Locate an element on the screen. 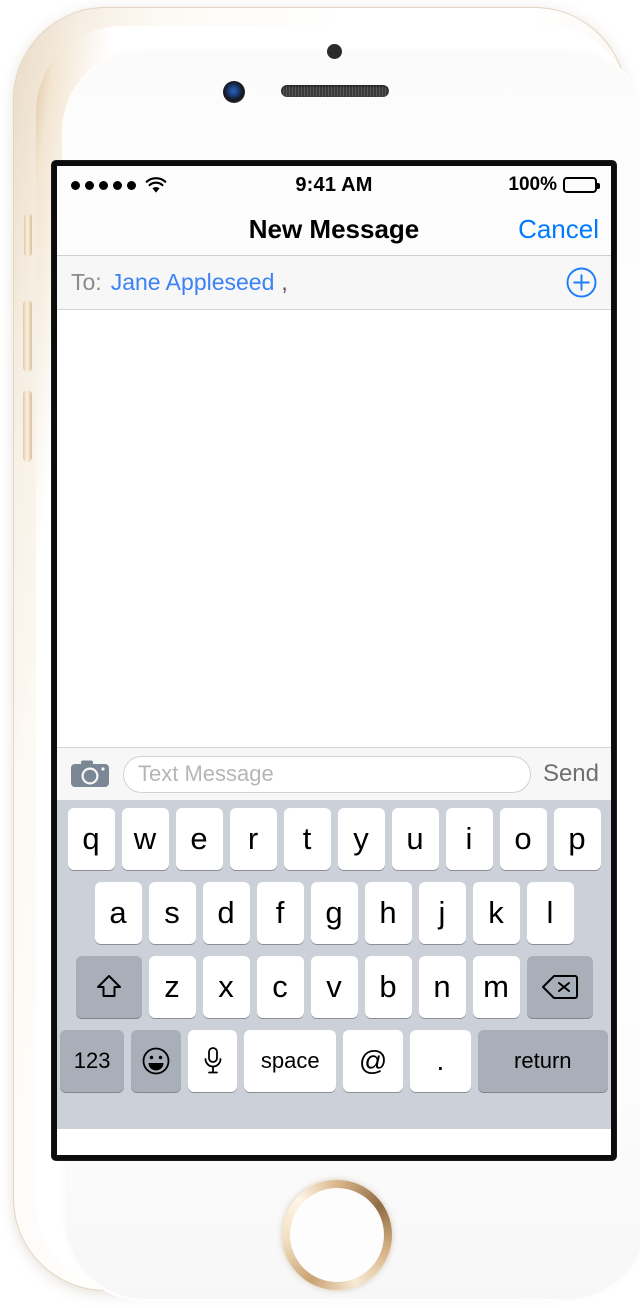  key-l: l is located at coordinates (550, 913).